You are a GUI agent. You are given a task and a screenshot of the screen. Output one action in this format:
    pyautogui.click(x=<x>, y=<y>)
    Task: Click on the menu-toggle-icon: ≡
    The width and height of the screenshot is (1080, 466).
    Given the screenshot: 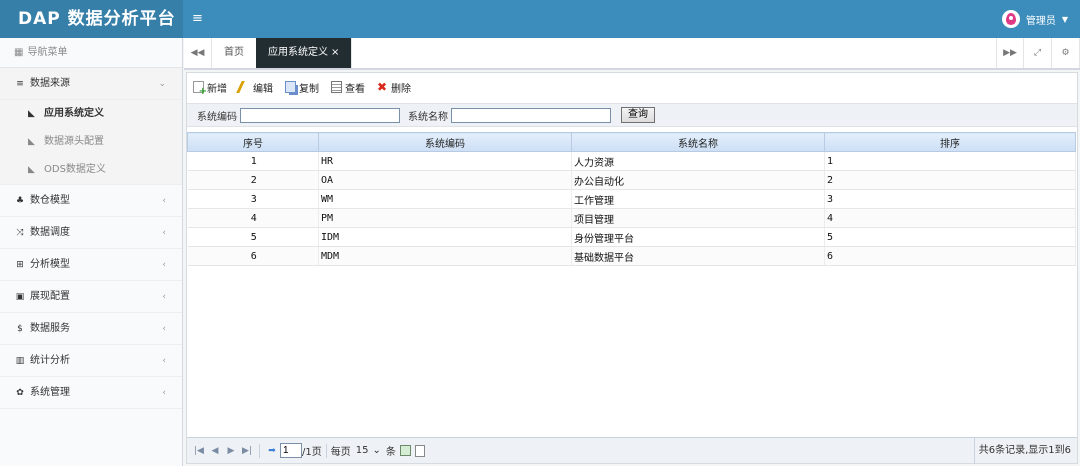 What is the action you would take?
    pyautogui.click(x=197, y=19)
    